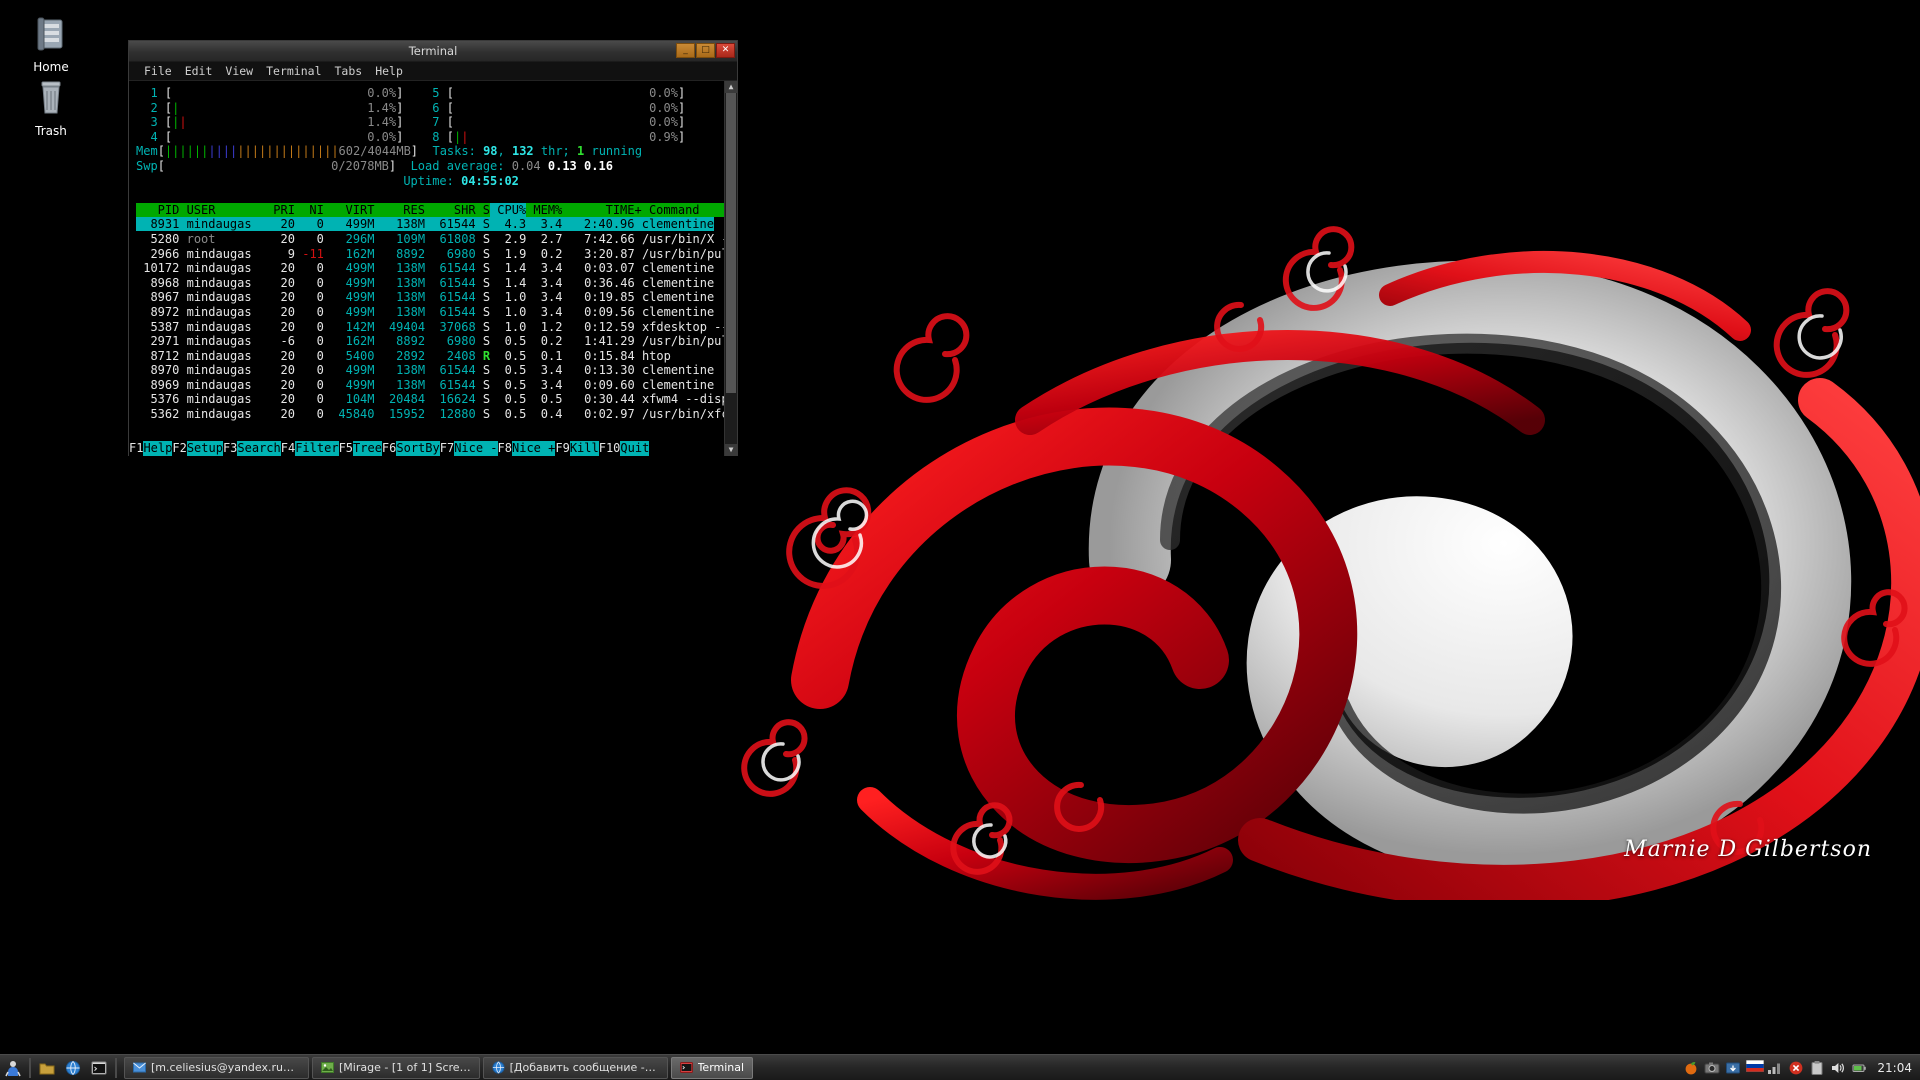 The image size is (1920, 1080). What do you see at coordinates (327, 1067) in the screenshot?
I see `image-icon` at bounding box center [327, 1067].